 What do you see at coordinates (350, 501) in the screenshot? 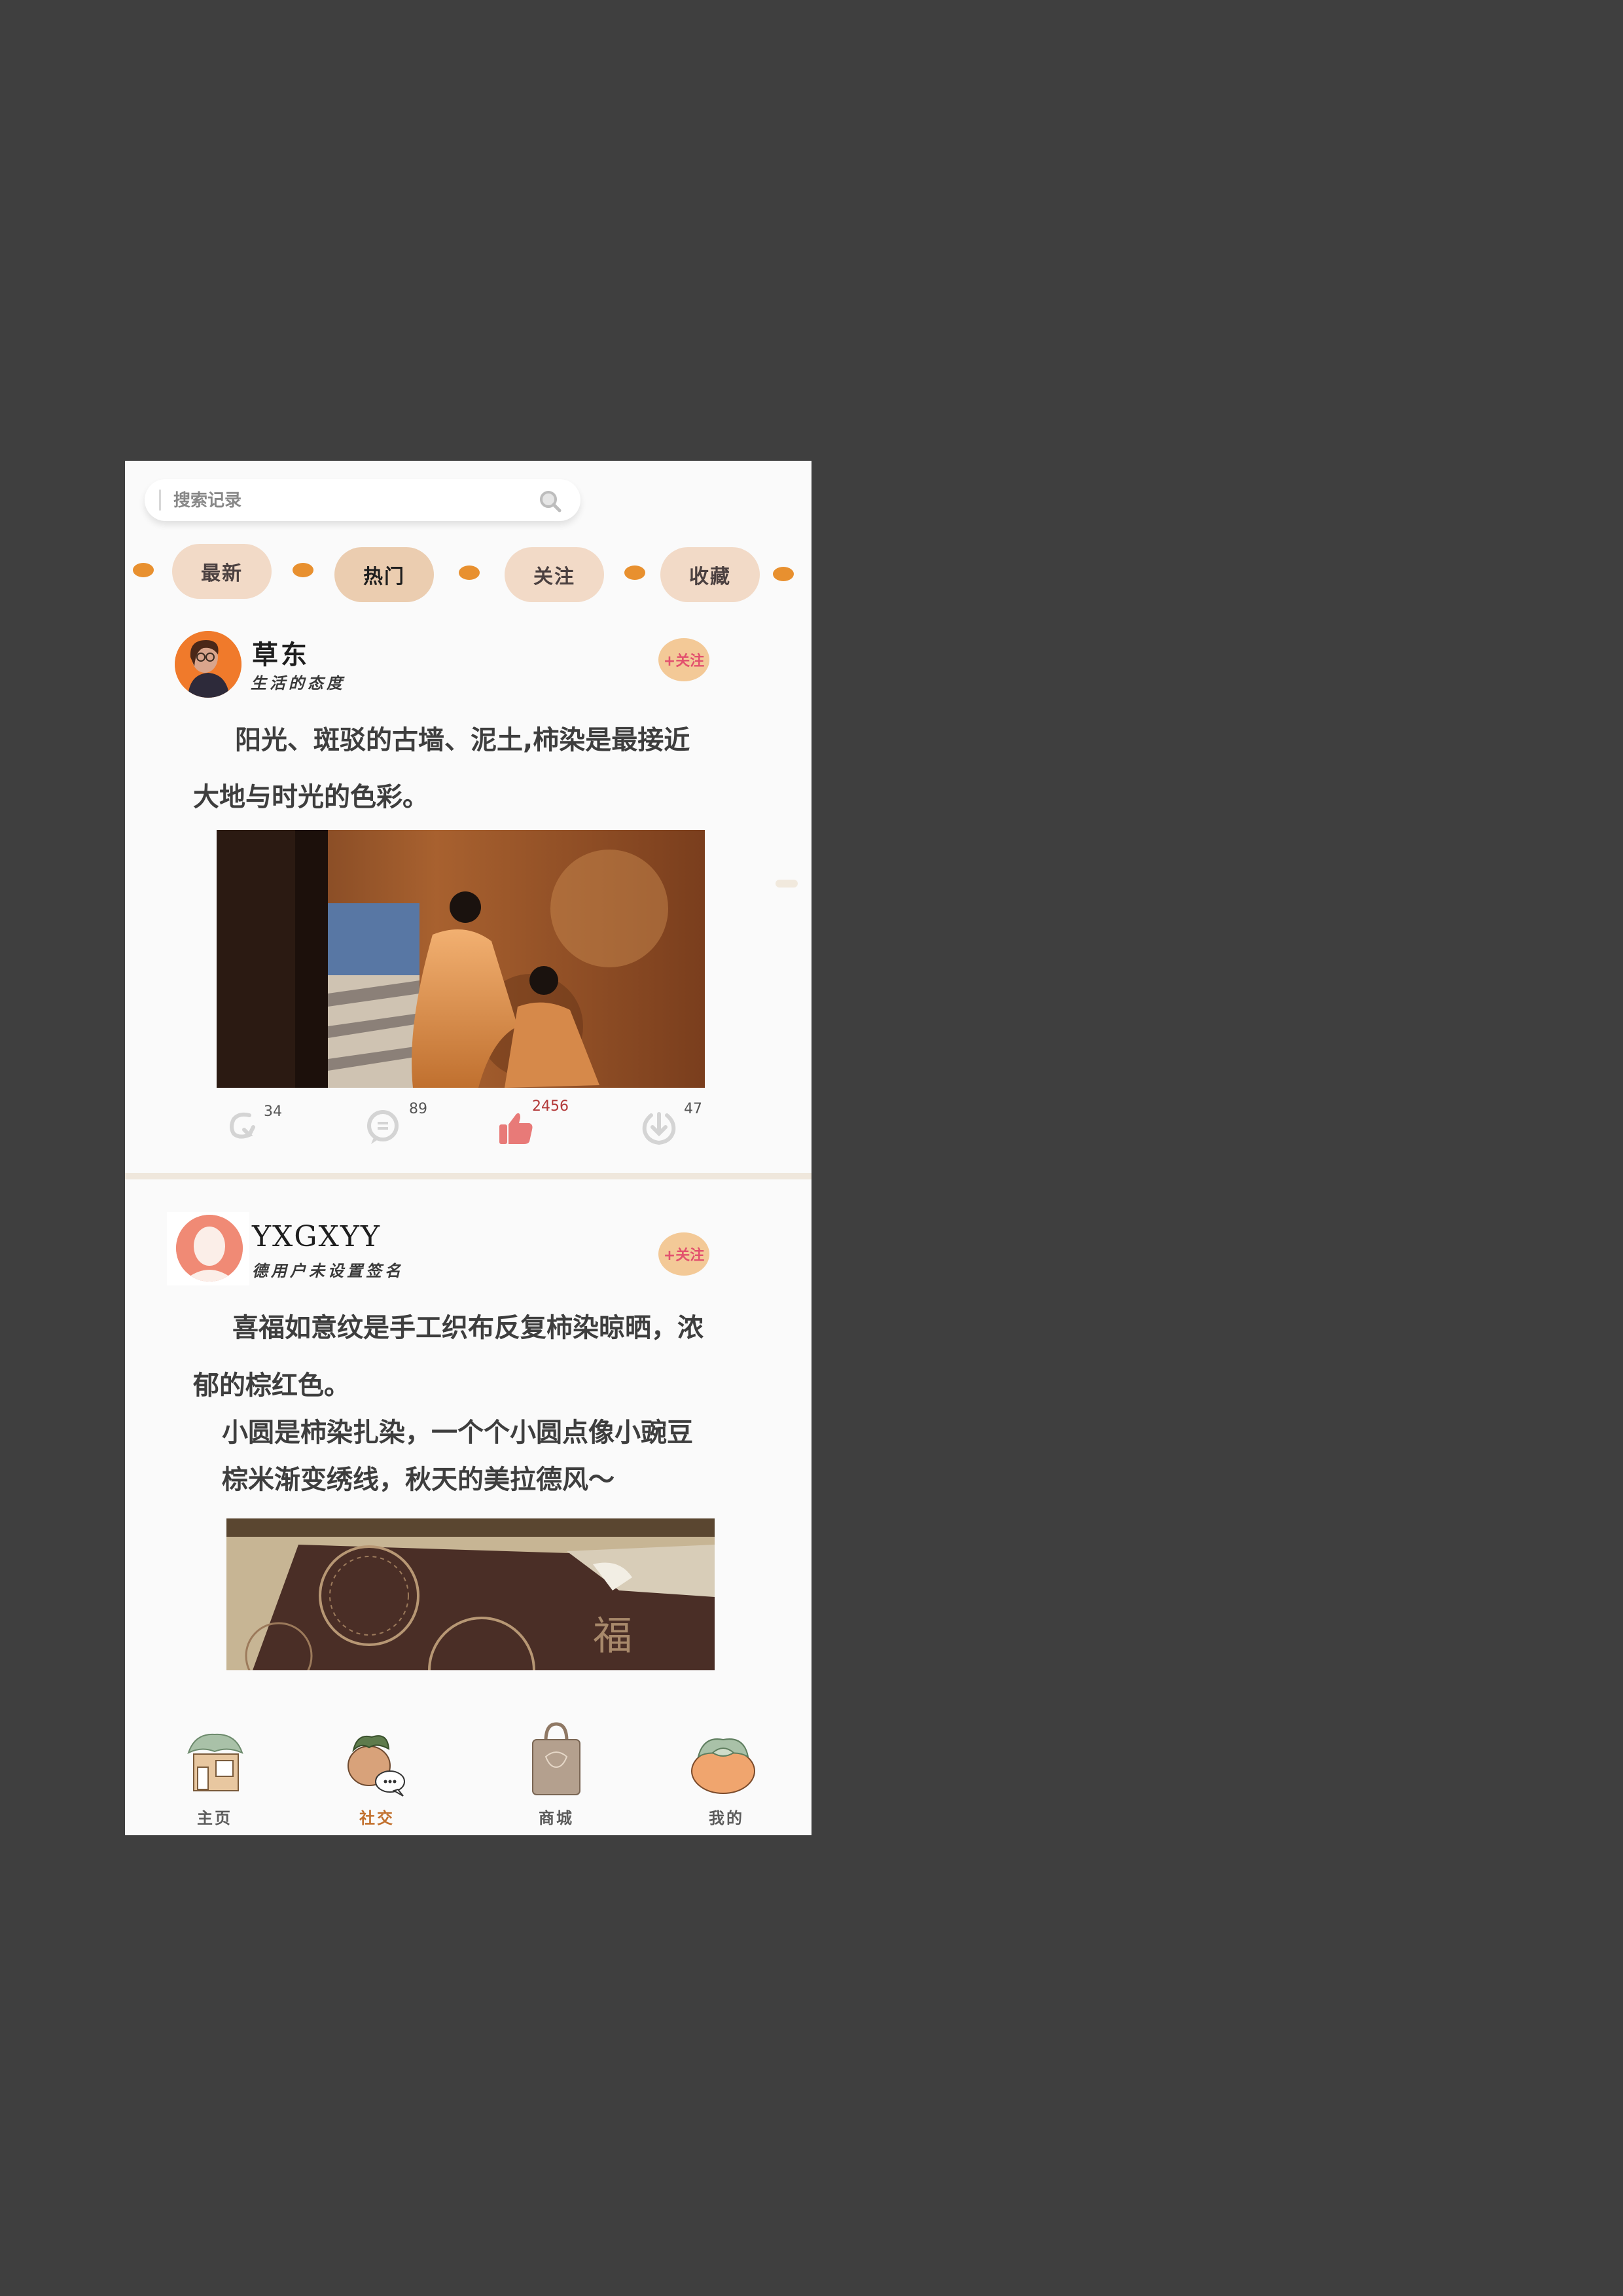
I see `search-input` at bounding box center [350, 501].